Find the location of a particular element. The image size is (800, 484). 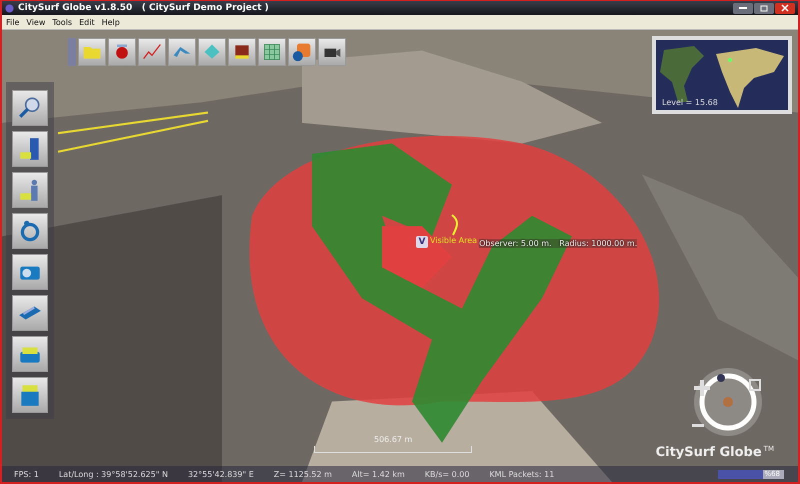

grid-tool-button is located at coordinates (272, 52).